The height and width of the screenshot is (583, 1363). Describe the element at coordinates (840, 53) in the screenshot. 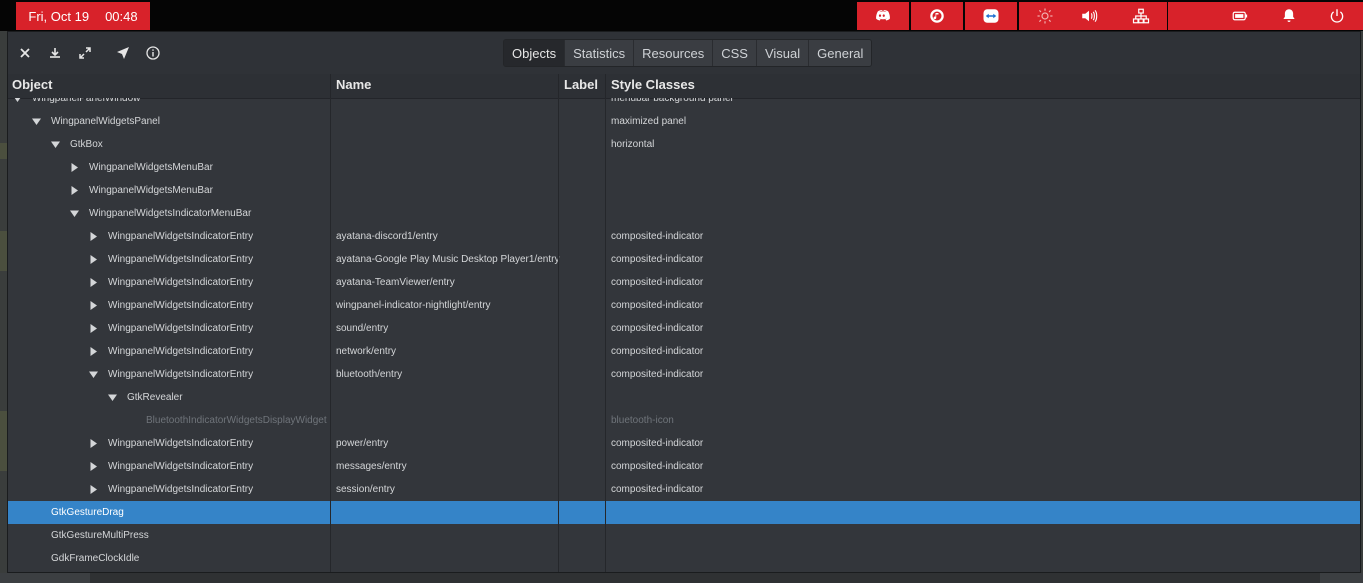

I see `tab-general: General` at that location.